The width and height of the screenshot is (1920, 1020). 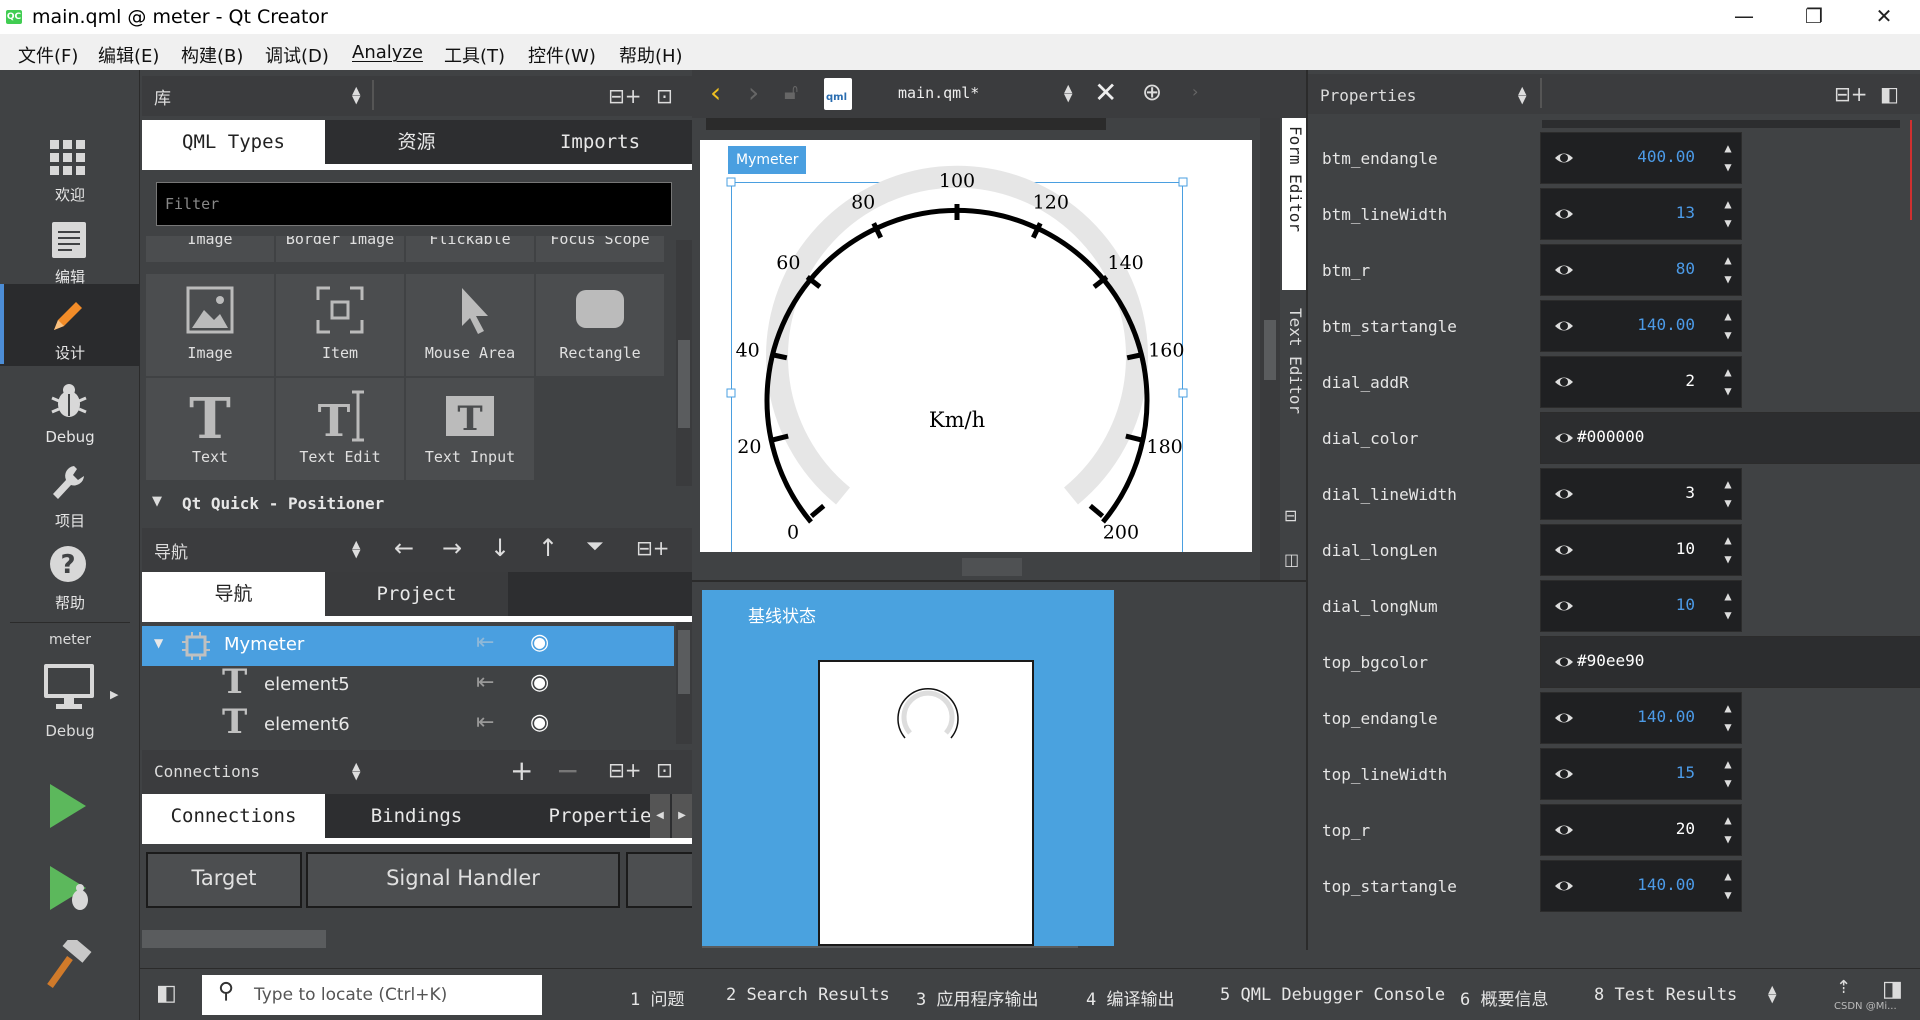 What do you see at coordinates (753, 92) in the screenshot?
I see `forward-icon: ›` at bounding box center [753, 92].